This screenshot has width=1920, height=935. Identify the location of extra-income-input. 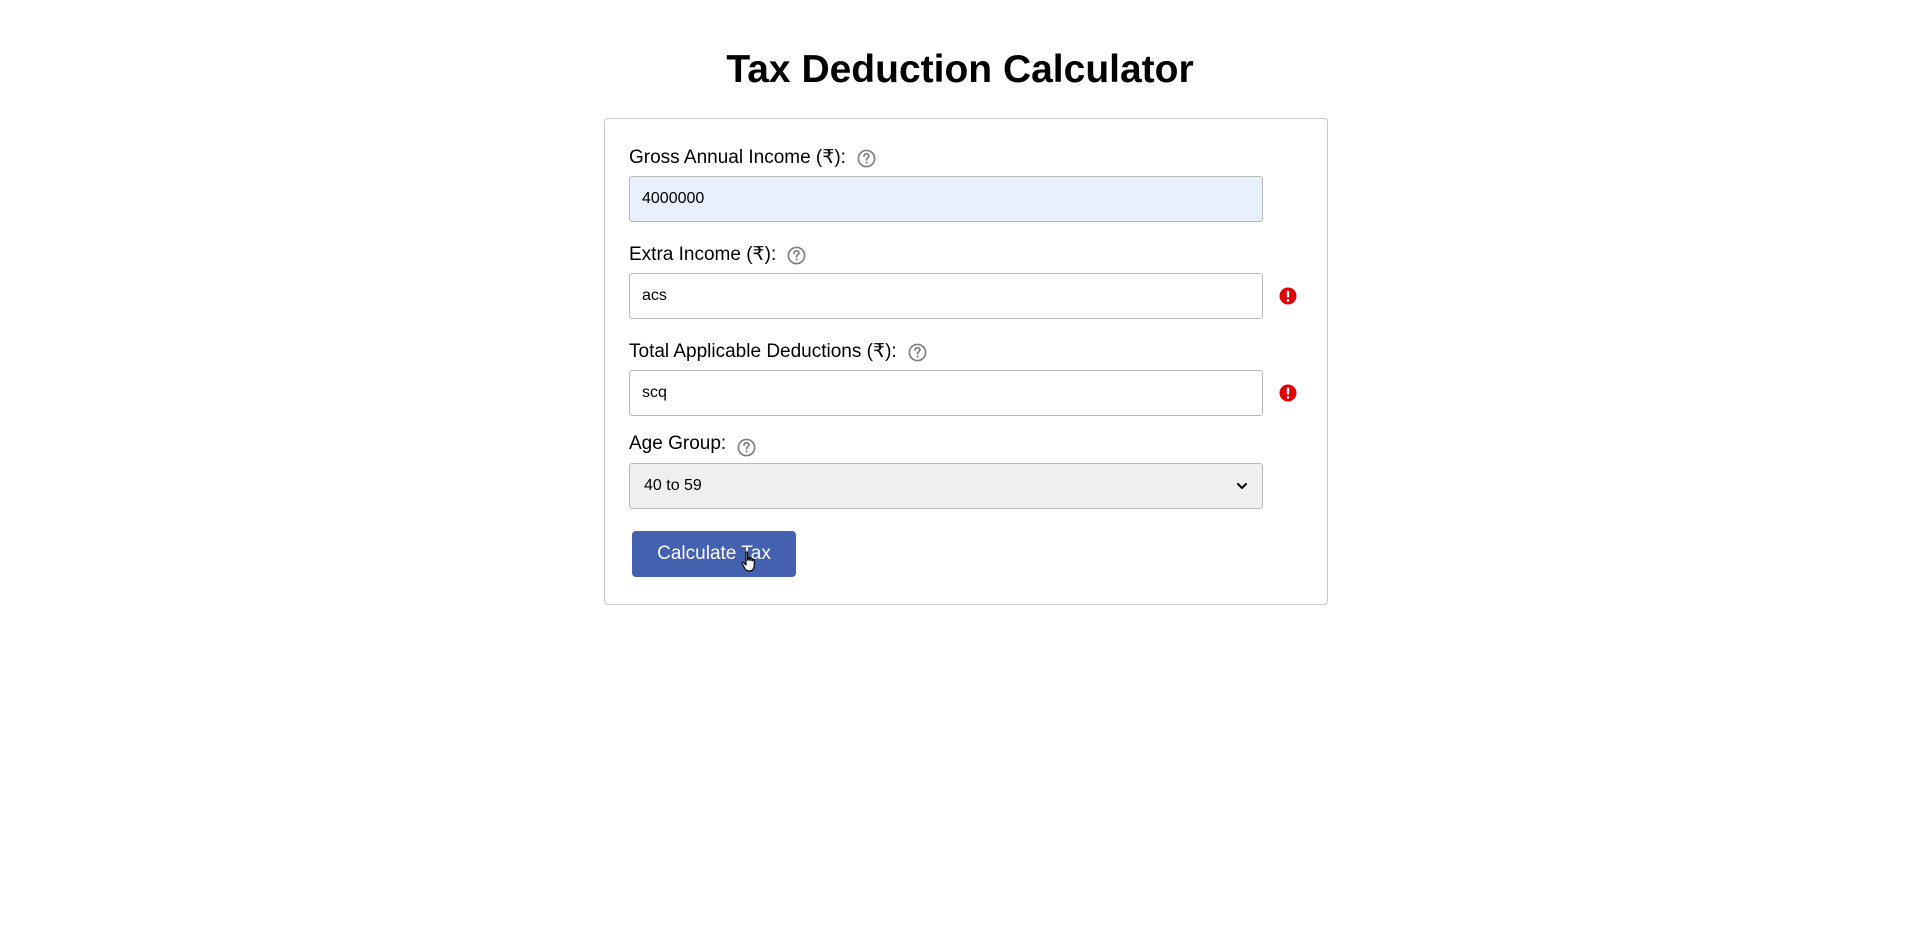
(946, 296).